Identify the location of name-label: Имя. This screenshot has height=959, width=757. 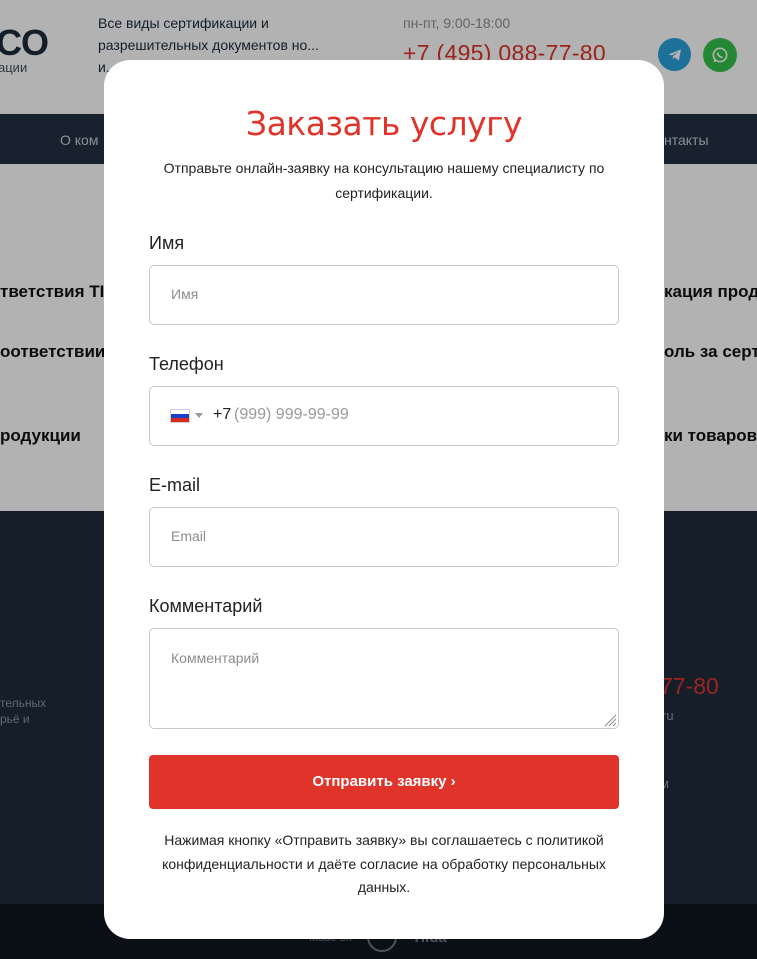
(167, 243).